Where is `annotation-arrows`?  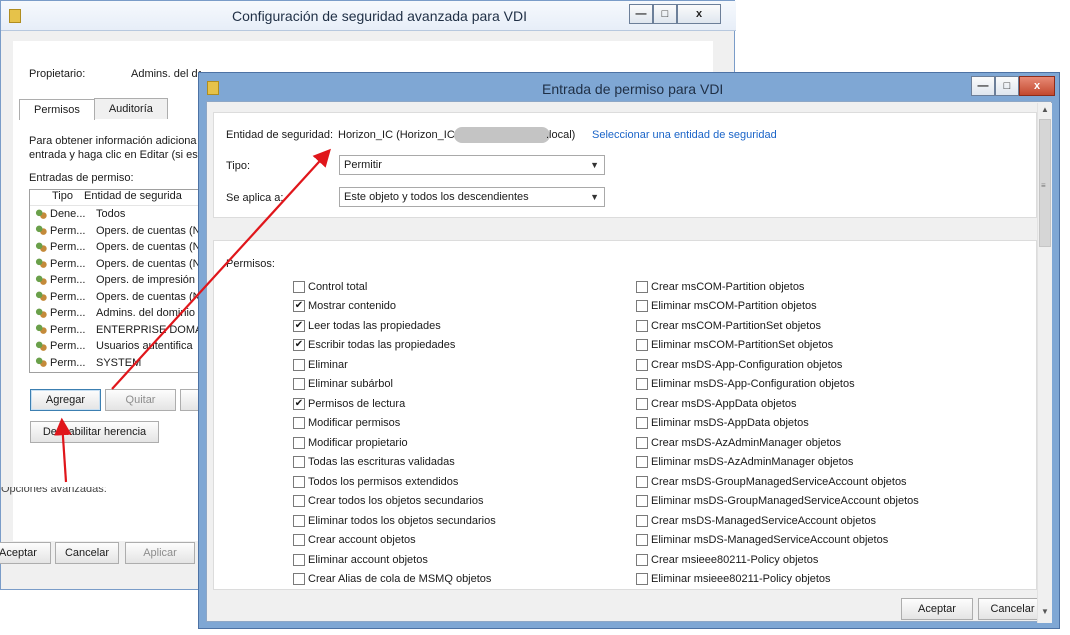 annotation-arrows is located at coordinates (192, 315).